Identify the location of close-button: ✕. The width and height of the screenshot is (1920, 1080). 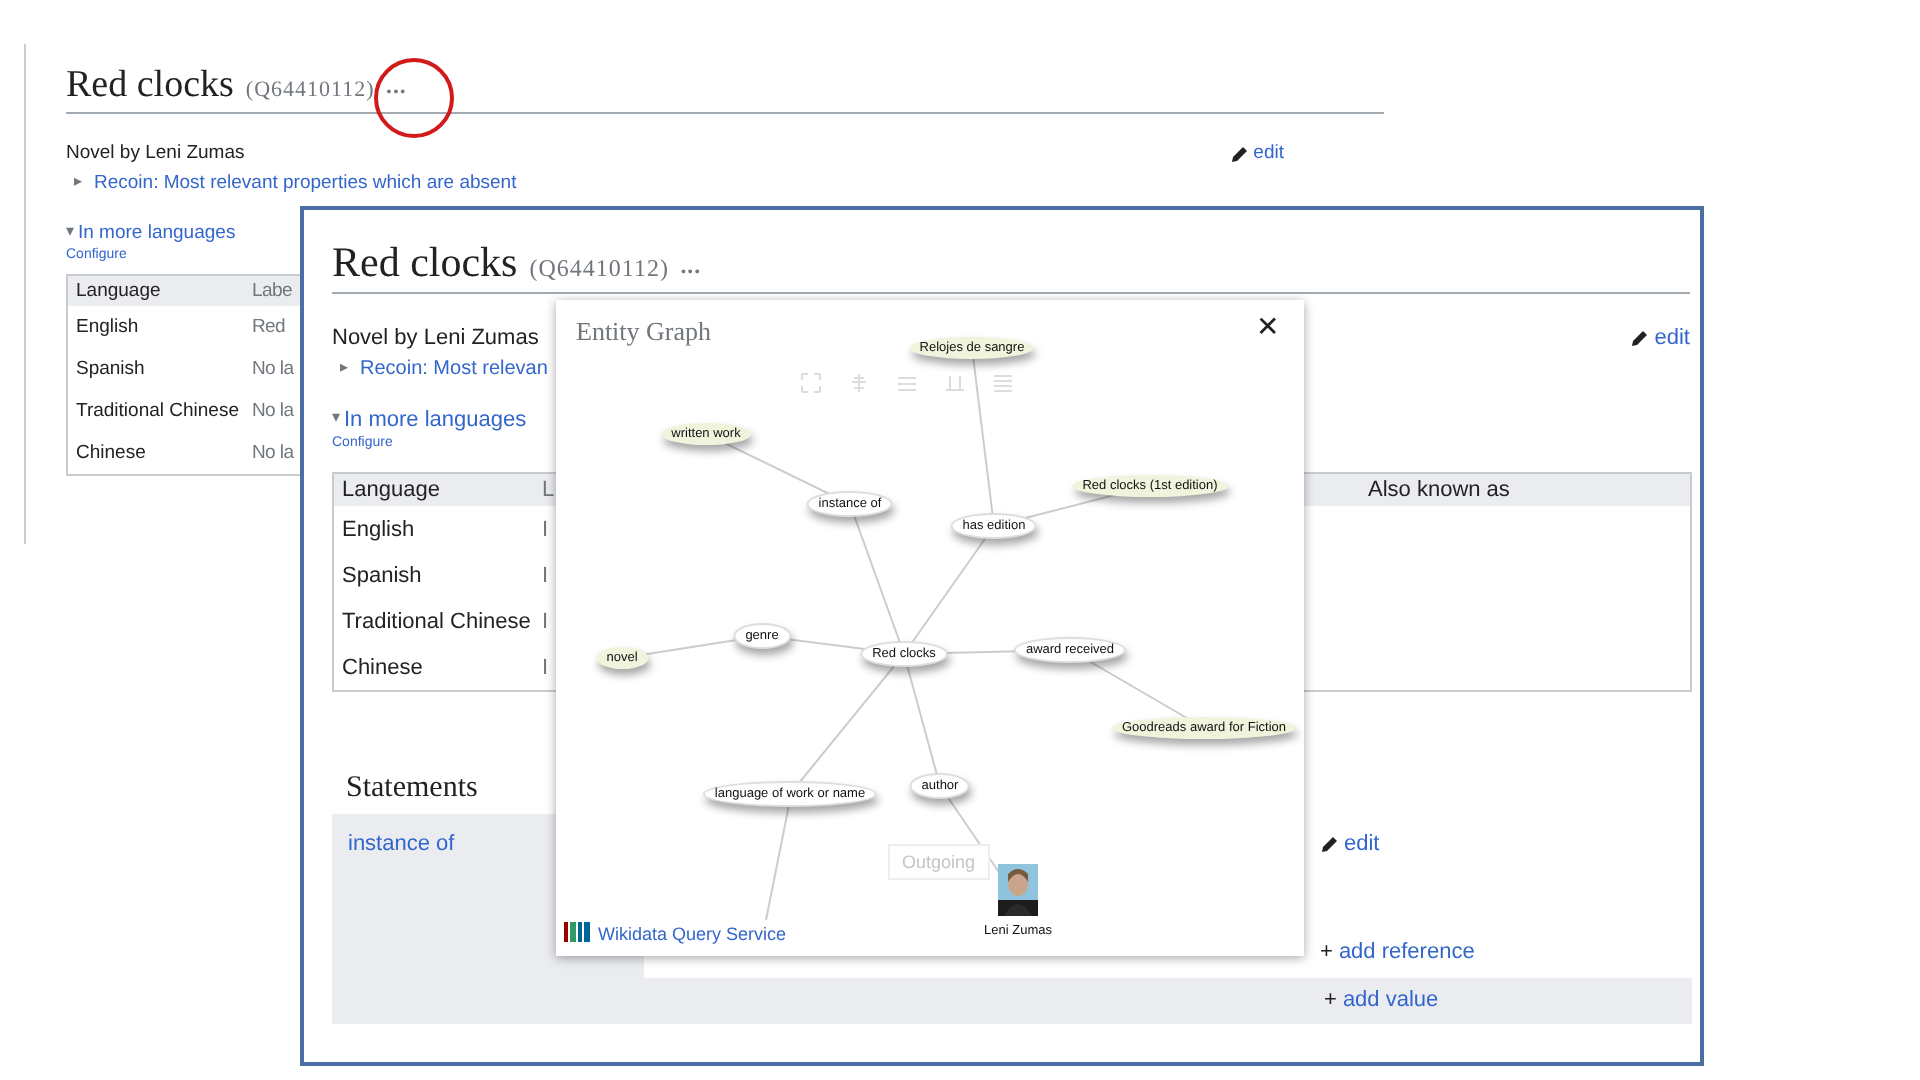
(1268, 326).